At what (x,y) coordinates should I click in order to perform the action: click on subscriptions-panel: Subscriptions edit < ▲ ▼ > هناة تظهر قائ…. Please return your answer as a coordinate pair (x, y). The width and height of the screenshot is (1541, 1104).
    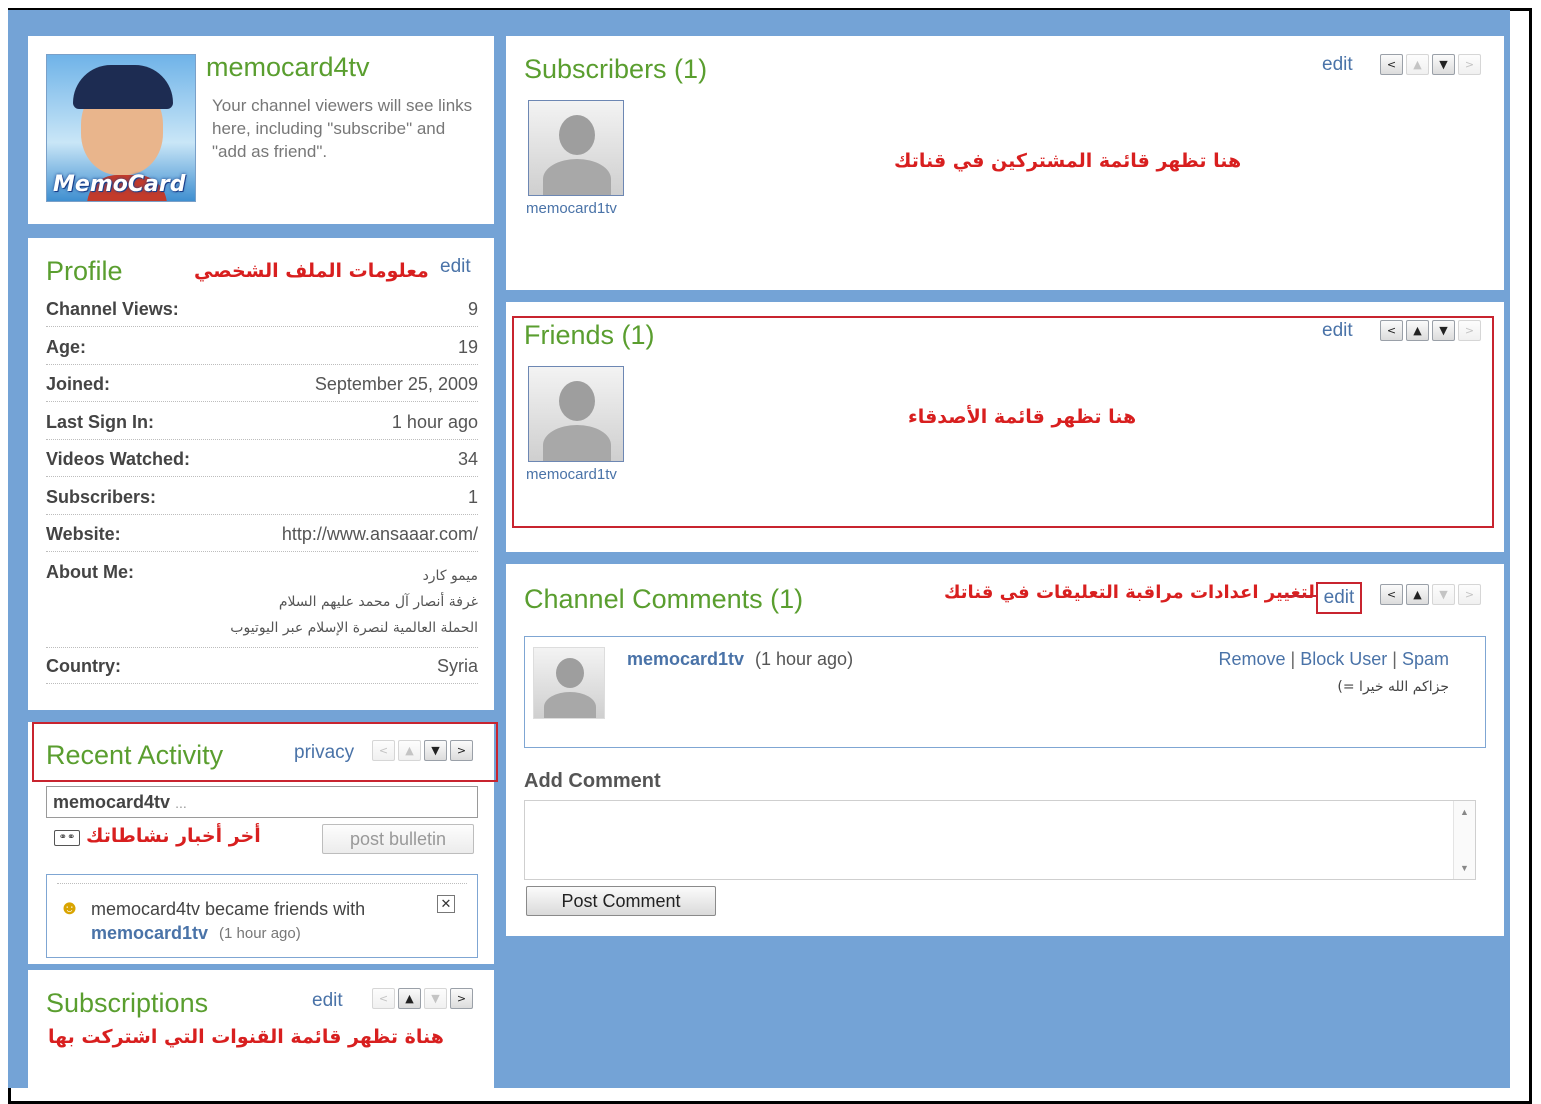
    Looking at the image, I should click on (261, 1033).